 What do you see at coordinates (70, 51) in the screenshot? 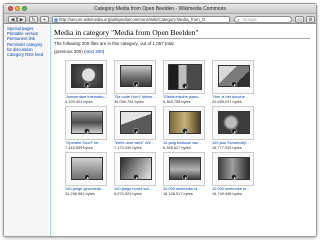
I see `previous-200-text: (previous 200) (` at bounding box center [70, 51].